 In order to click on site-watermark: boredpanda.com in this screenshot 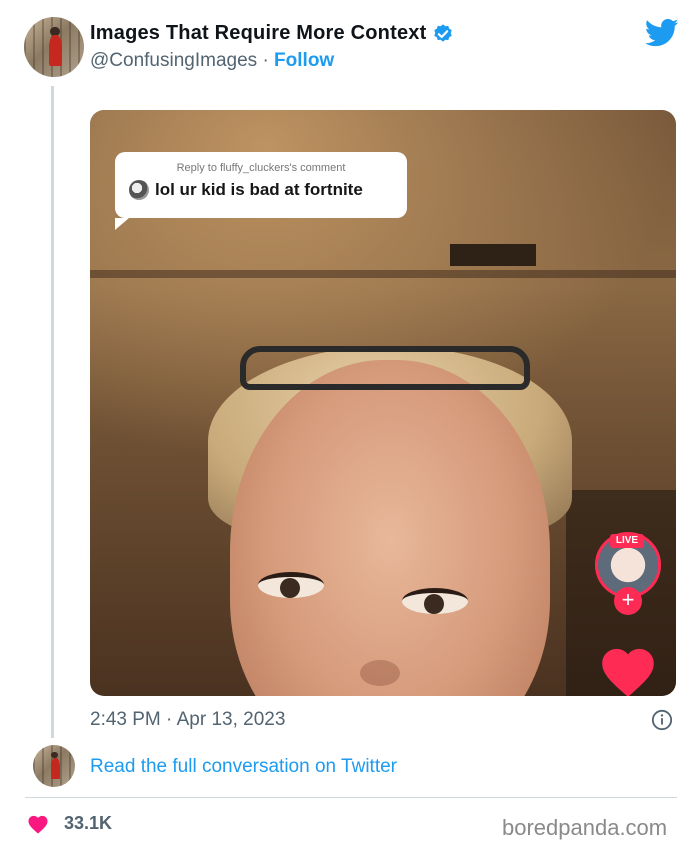, I will do `click(585, 827)`.